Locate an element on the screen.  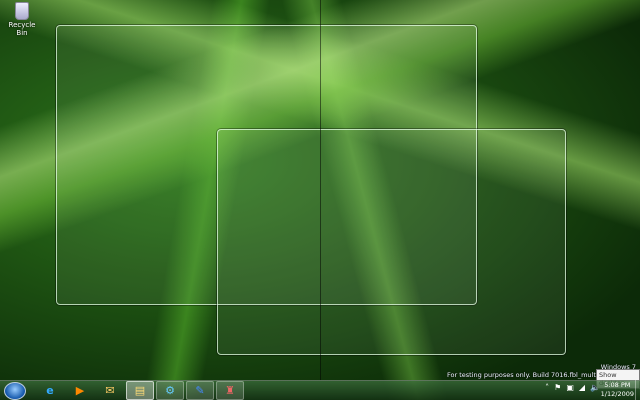
taskbar-paint: ✎ is located at coordinates (200, 390).